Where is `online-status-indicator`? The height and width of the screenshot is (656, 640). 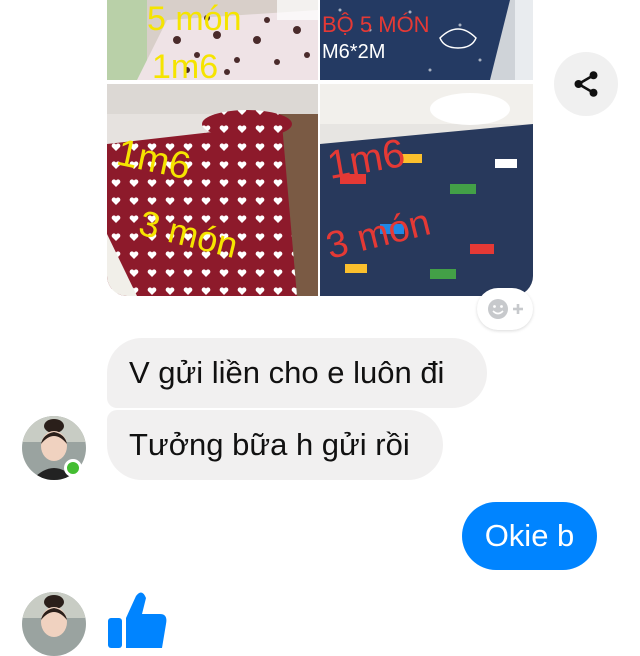 online-status-indicator is located at coordinates (73, 468).